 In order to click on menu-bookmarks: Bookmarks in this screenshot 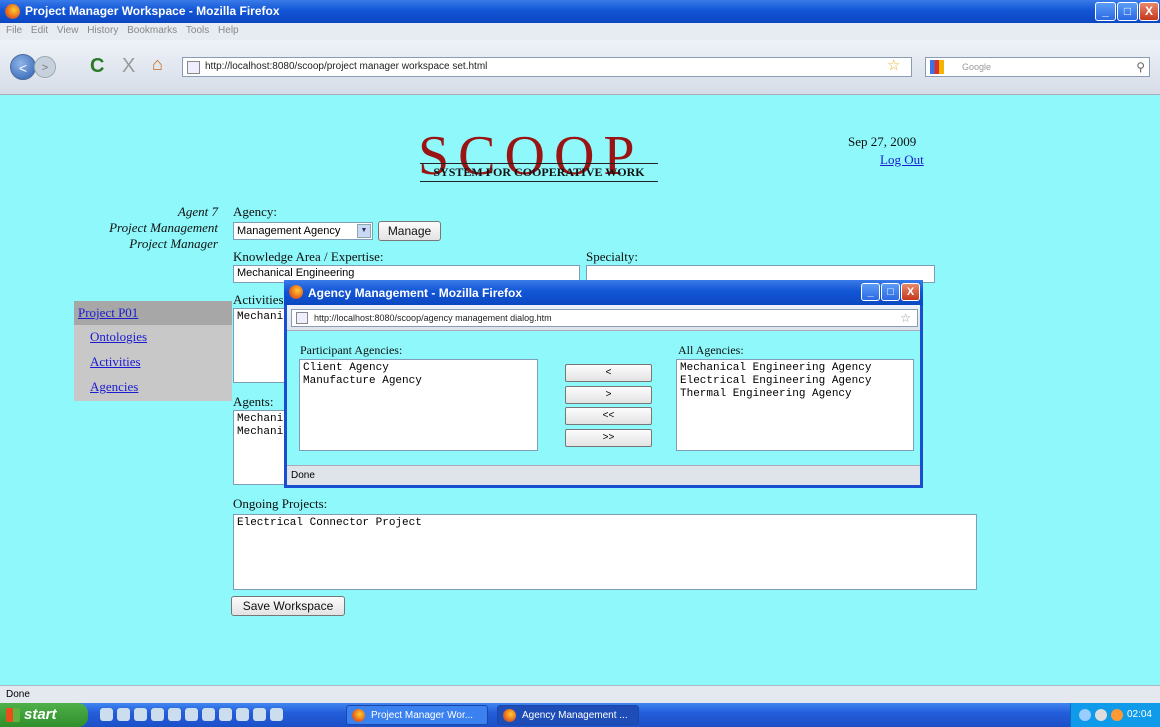, I will do `click(152, 30)`.